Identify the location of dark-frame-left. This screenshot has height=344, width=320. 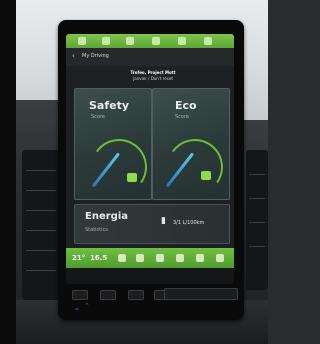
(8, 172).